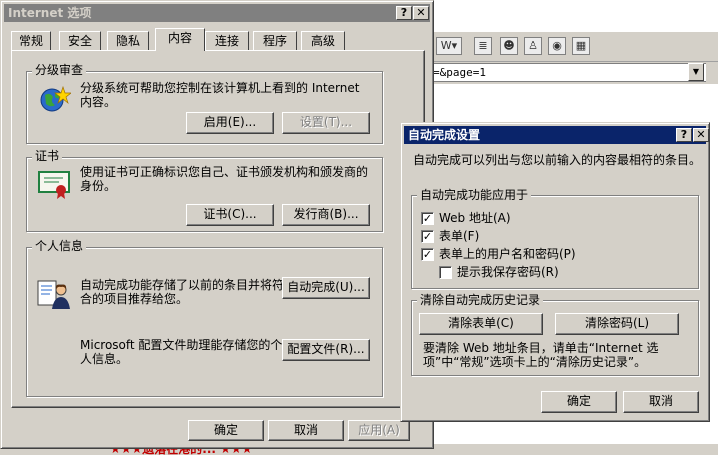  What do you see at coordinates (323, 40) in the screenshot?
I see `tab-advanced: 高级` at bounding box center [323, 40].